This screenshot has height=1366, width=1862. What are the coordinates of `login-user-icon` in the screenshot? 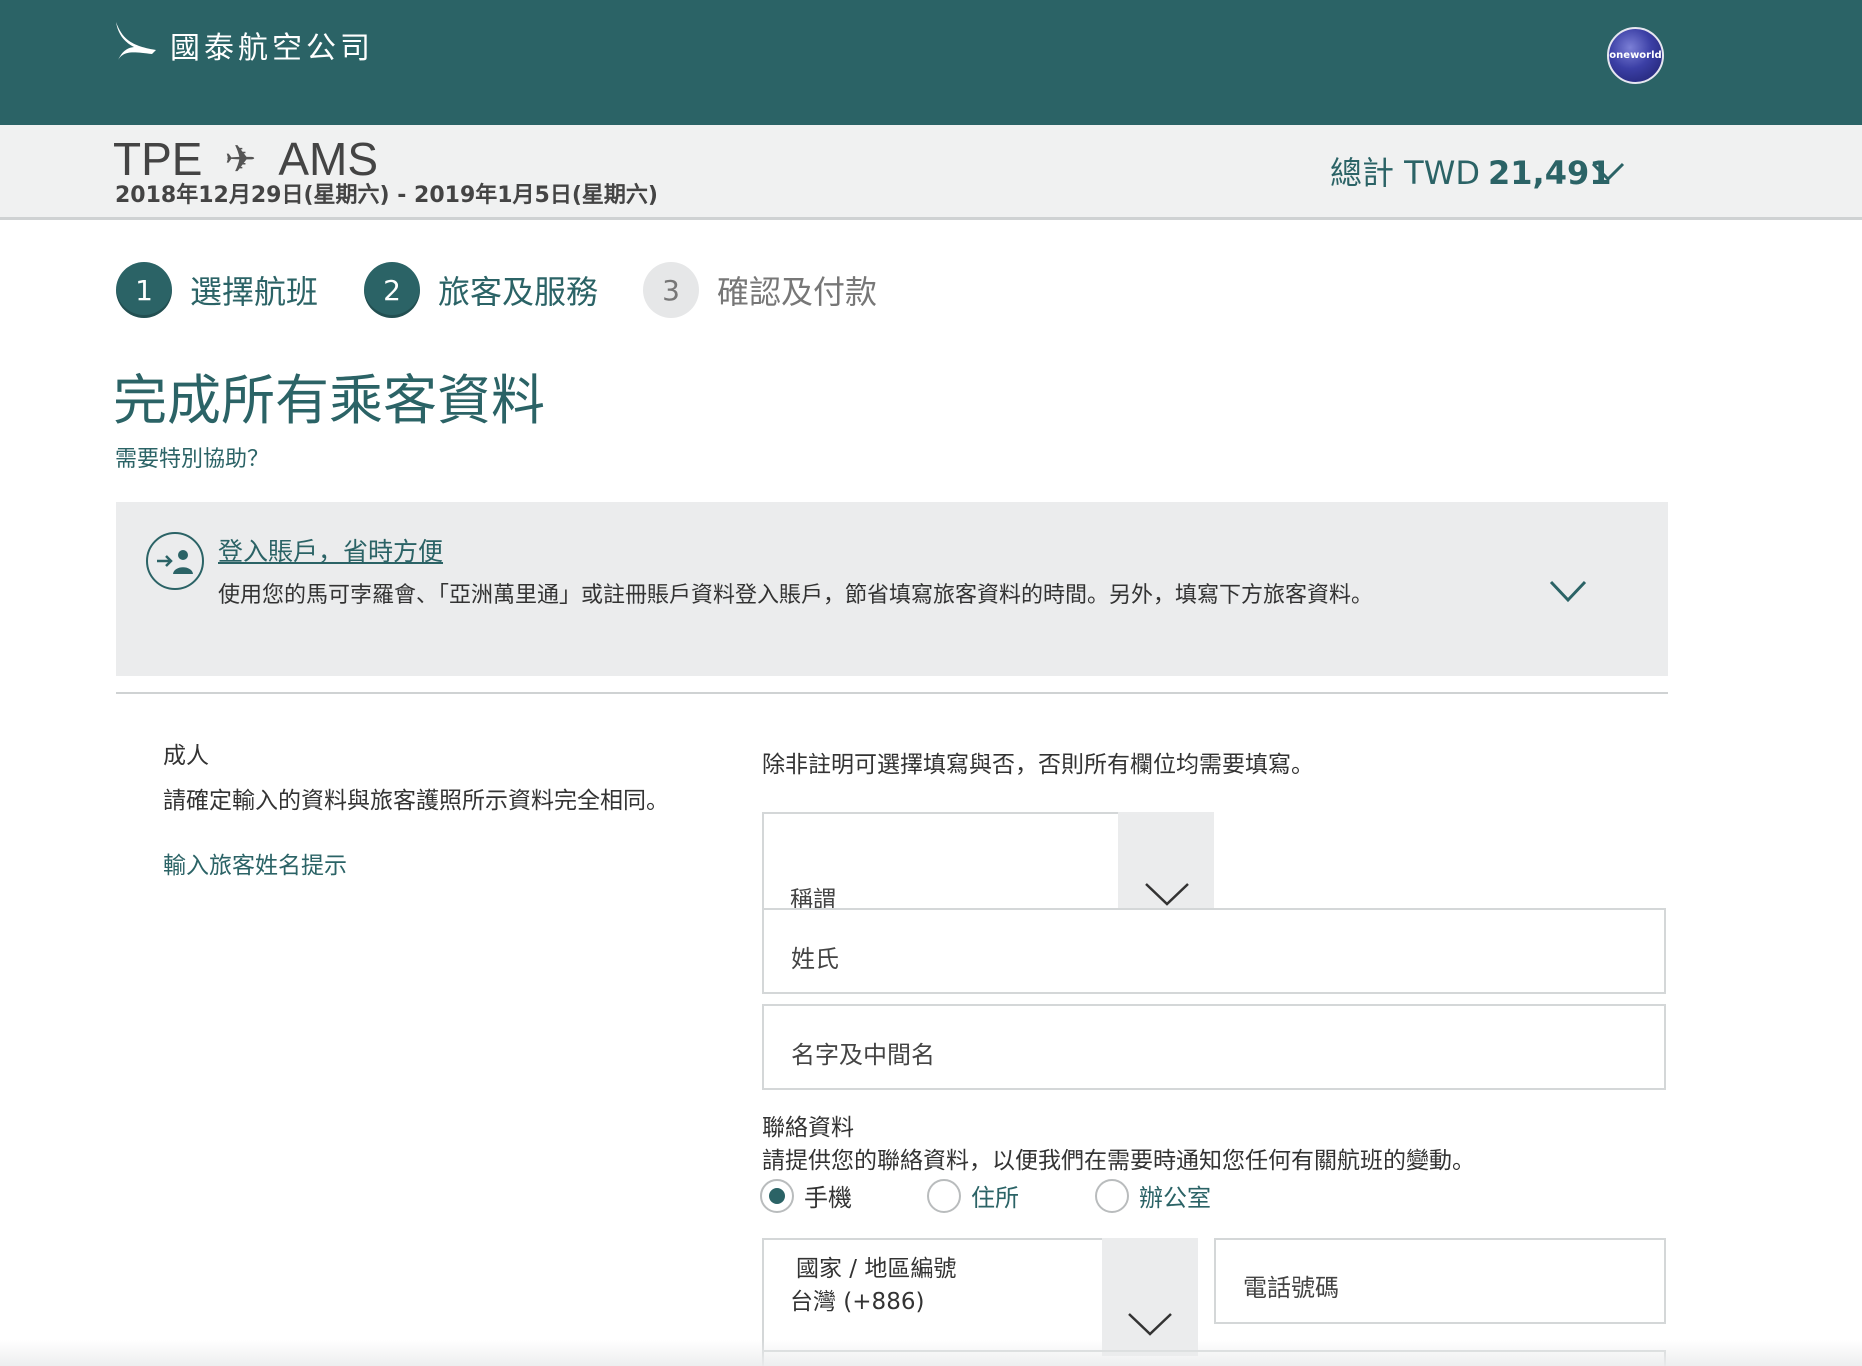 It's located at (175, 561).